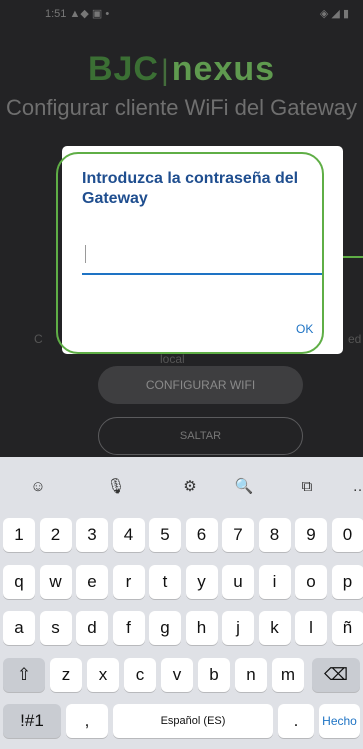 The width and height of the screenshot is (363, 749). Describe the element at coordinates (55, 535) in the screenshot. I see `key-2: 2` at that location.